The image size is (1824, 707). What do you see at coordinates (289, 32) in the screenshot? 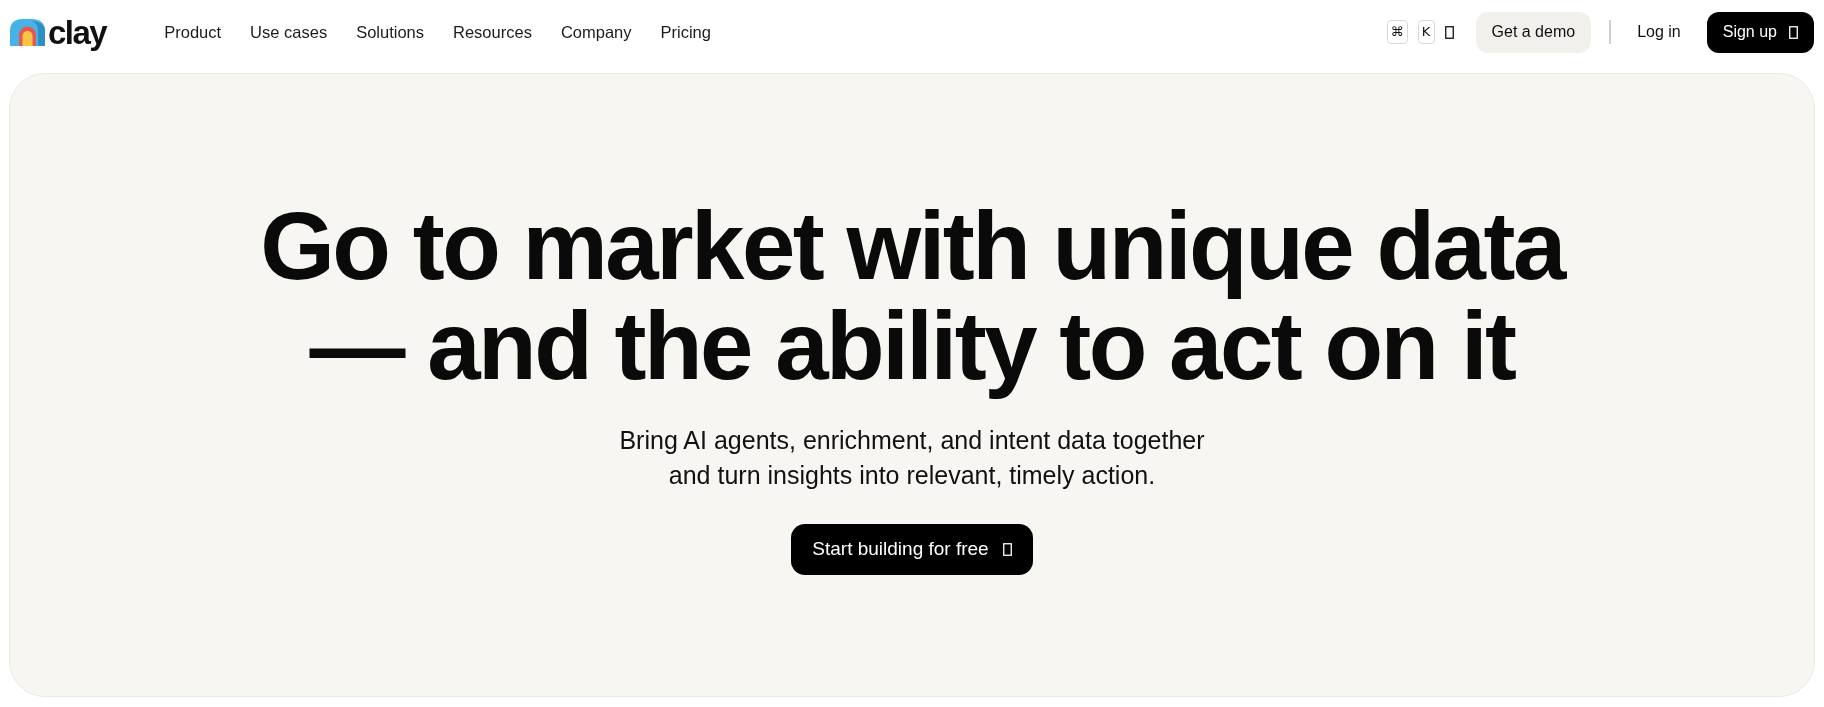
I see `nav-link: Use cases` at bounding box center [289, 32].